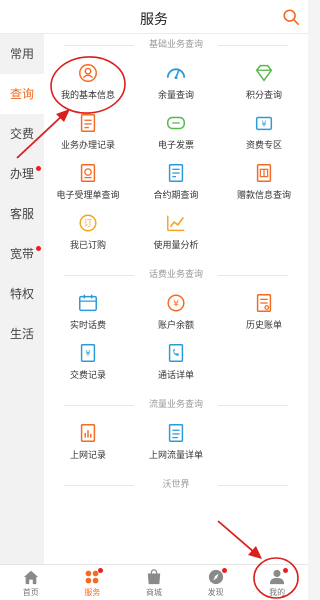 This screenshot has width=320, height=600. Describe the element at coordinates (22, 294) in the screenshot. I see `sidebar-item-privilege: 特权` at that location.